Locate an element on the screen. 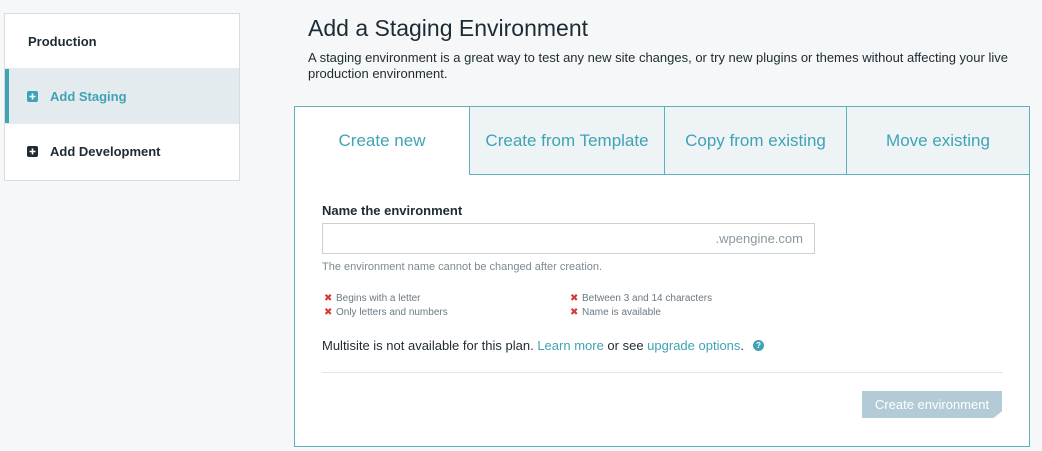  question-circle-icon: ? is located at coordinates (759, 345).